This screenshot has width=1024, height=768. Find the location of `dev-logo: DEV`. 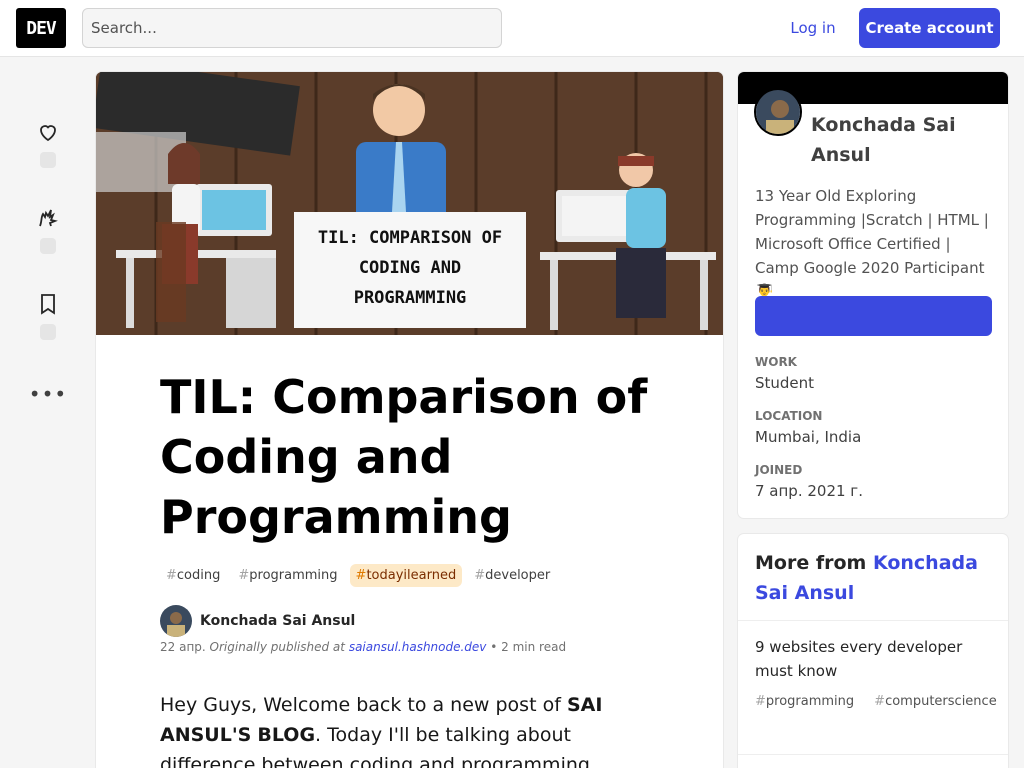

dev-logo: DEV is located at coordinates (41, 28).